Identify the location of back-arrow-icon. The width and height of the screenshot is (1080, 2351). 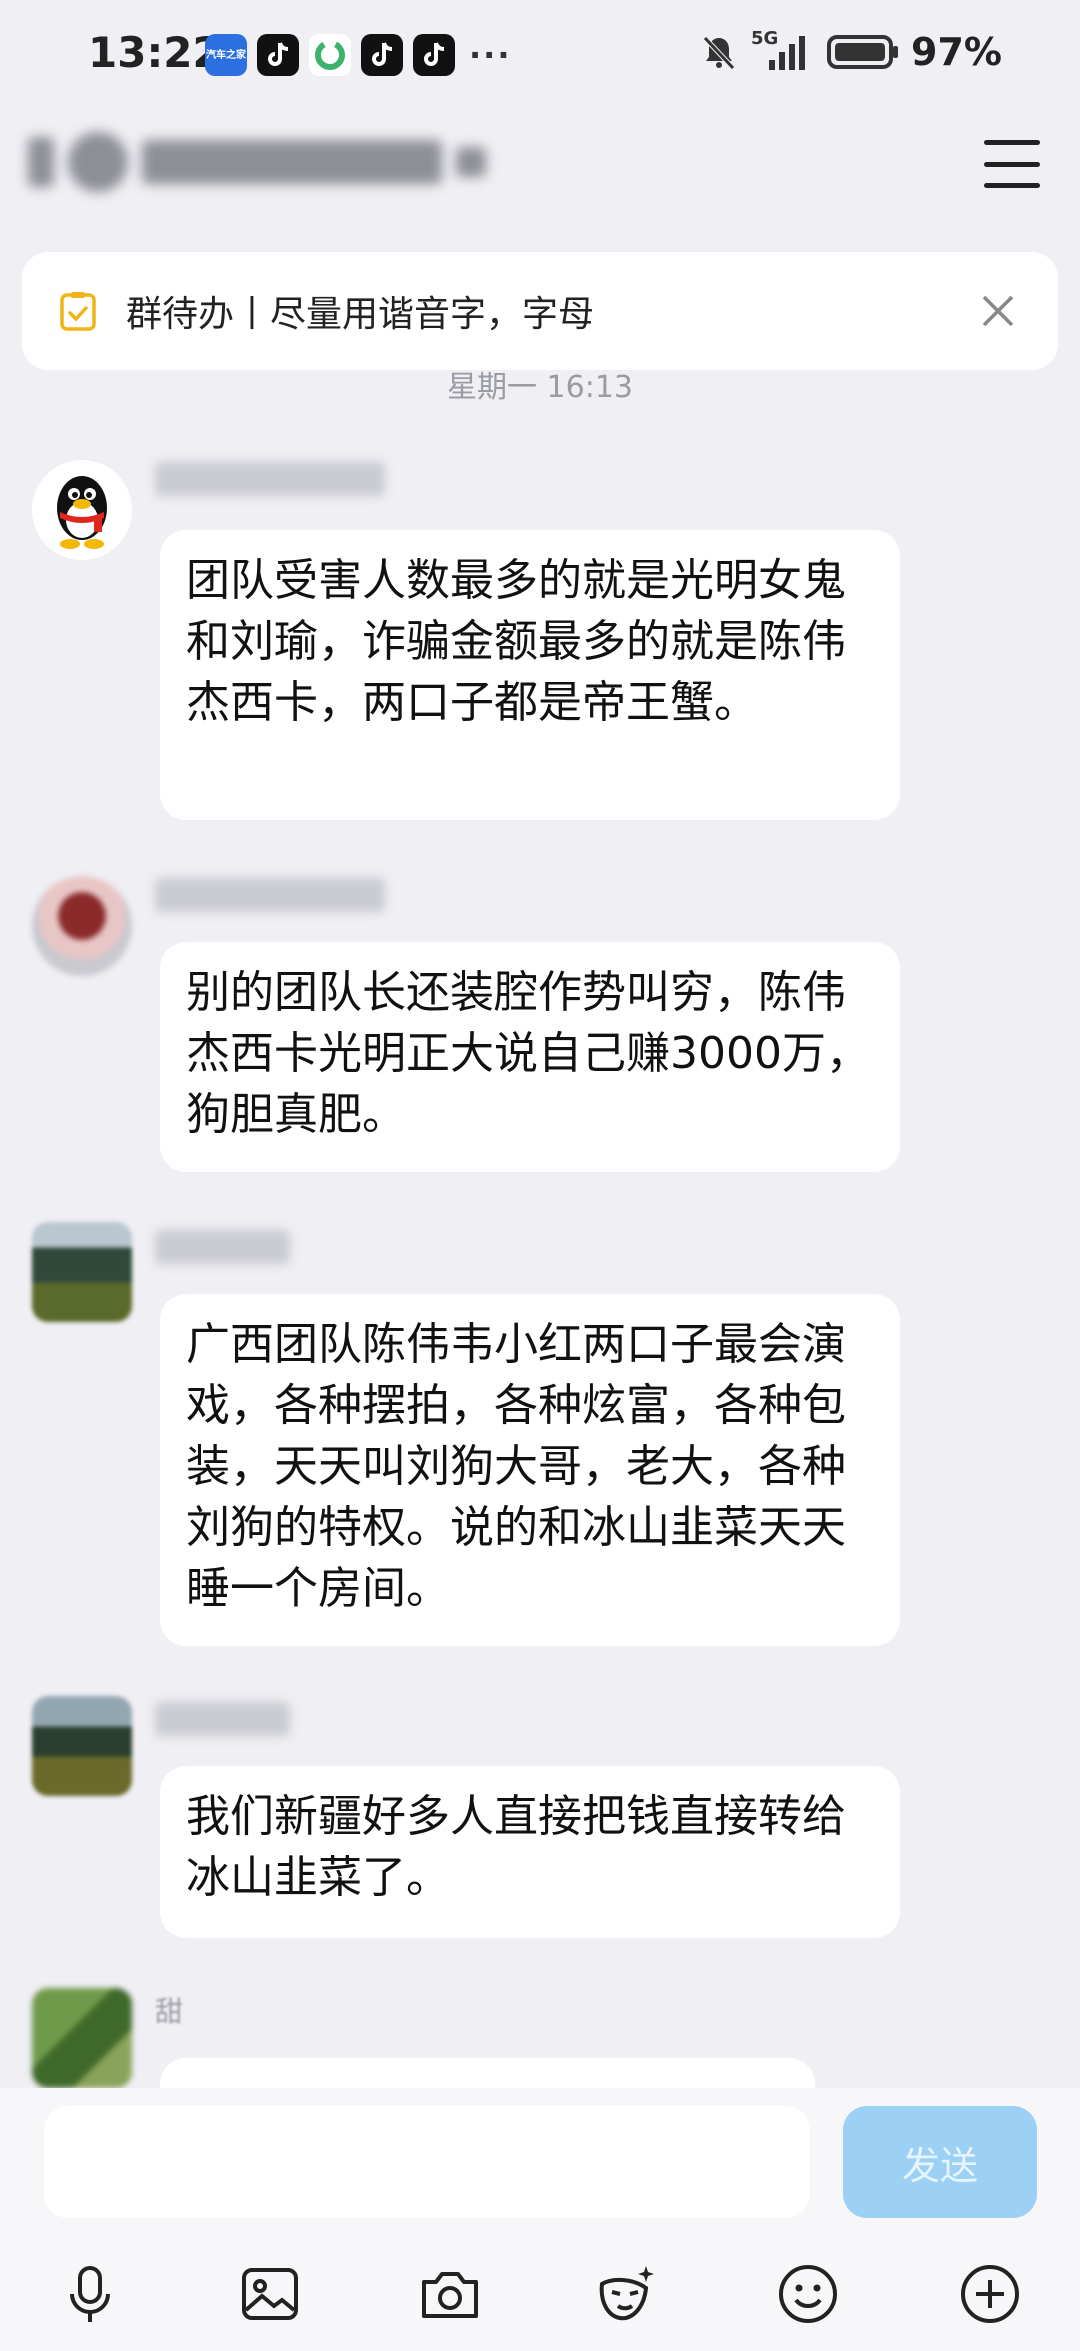
(41, 162).